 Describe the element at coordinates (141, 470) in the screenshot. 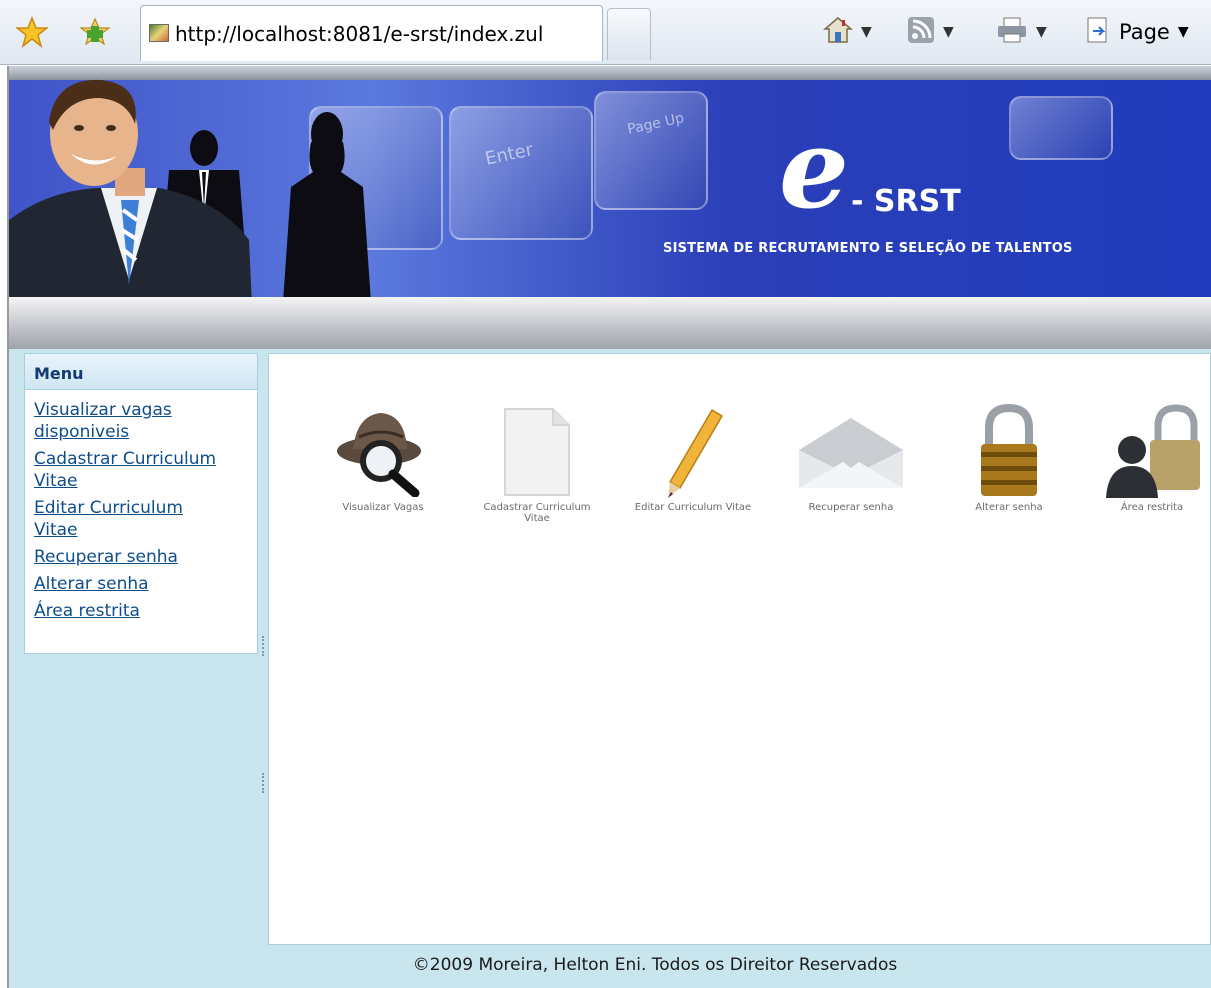

I see `menu-link-cadastrar-cv: Cadastrar Curriculum Vitae` at that location.